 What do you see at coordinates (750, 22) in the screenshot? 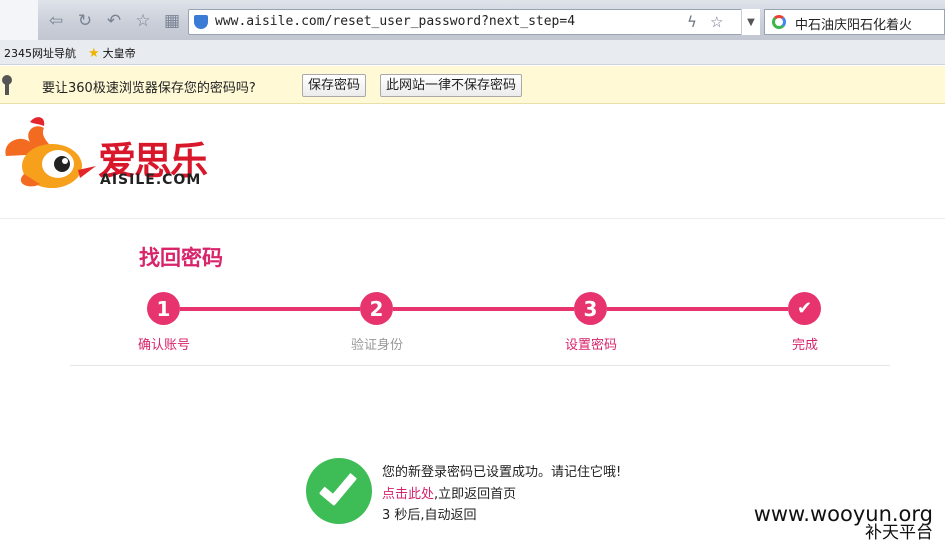
I see `address-dropdown-icon: ▼` at bounding box center [750, 22].